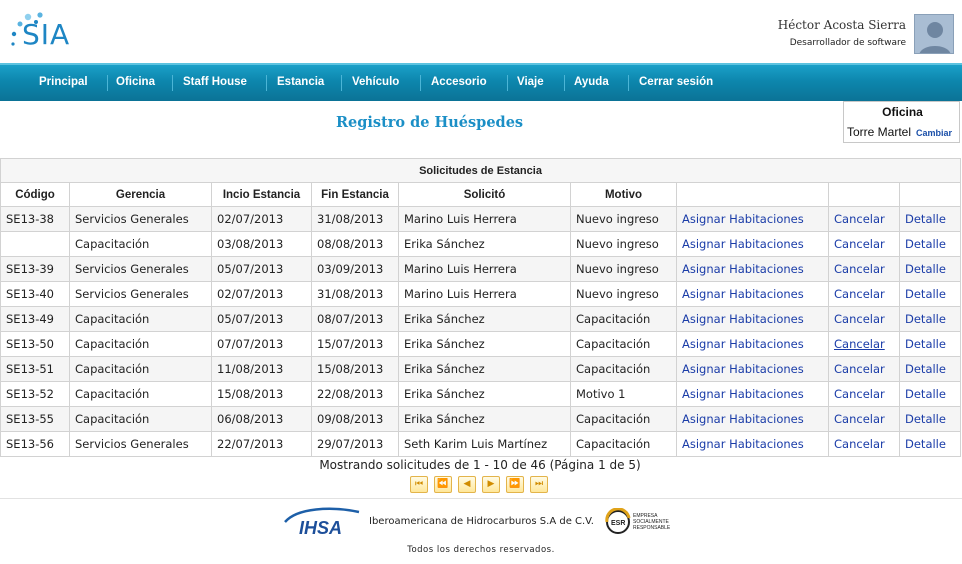 This screenshot has height=564, width=962. I want to click on fast-forward-button: ⏩, so click(515, 484).